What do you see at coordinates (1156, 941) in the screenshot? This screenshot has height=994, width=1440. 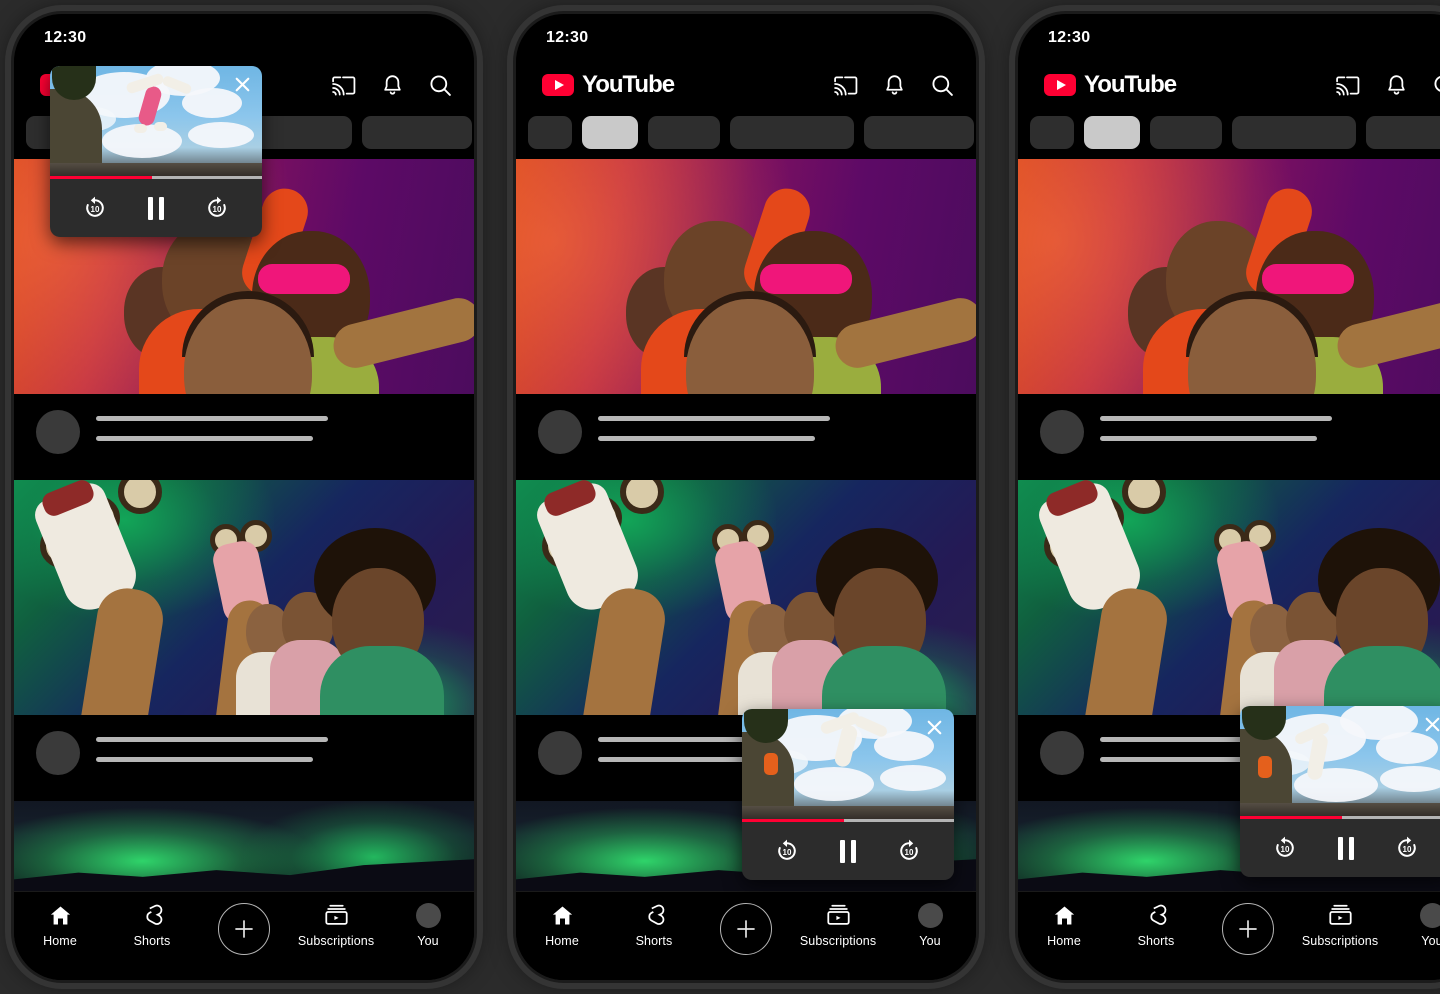 I see `nav-shorts-label: Shorts` at bounding box center [1156, 941].